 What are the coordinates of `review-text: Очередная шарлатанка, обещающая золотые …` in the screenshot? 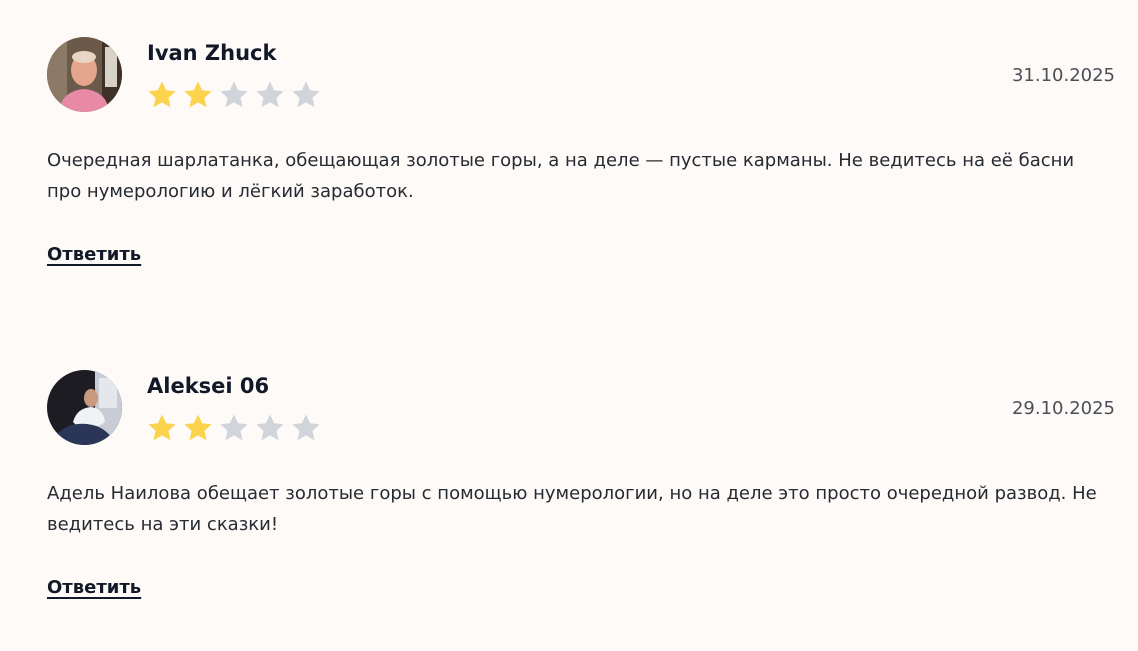 It's located at (561, 176).